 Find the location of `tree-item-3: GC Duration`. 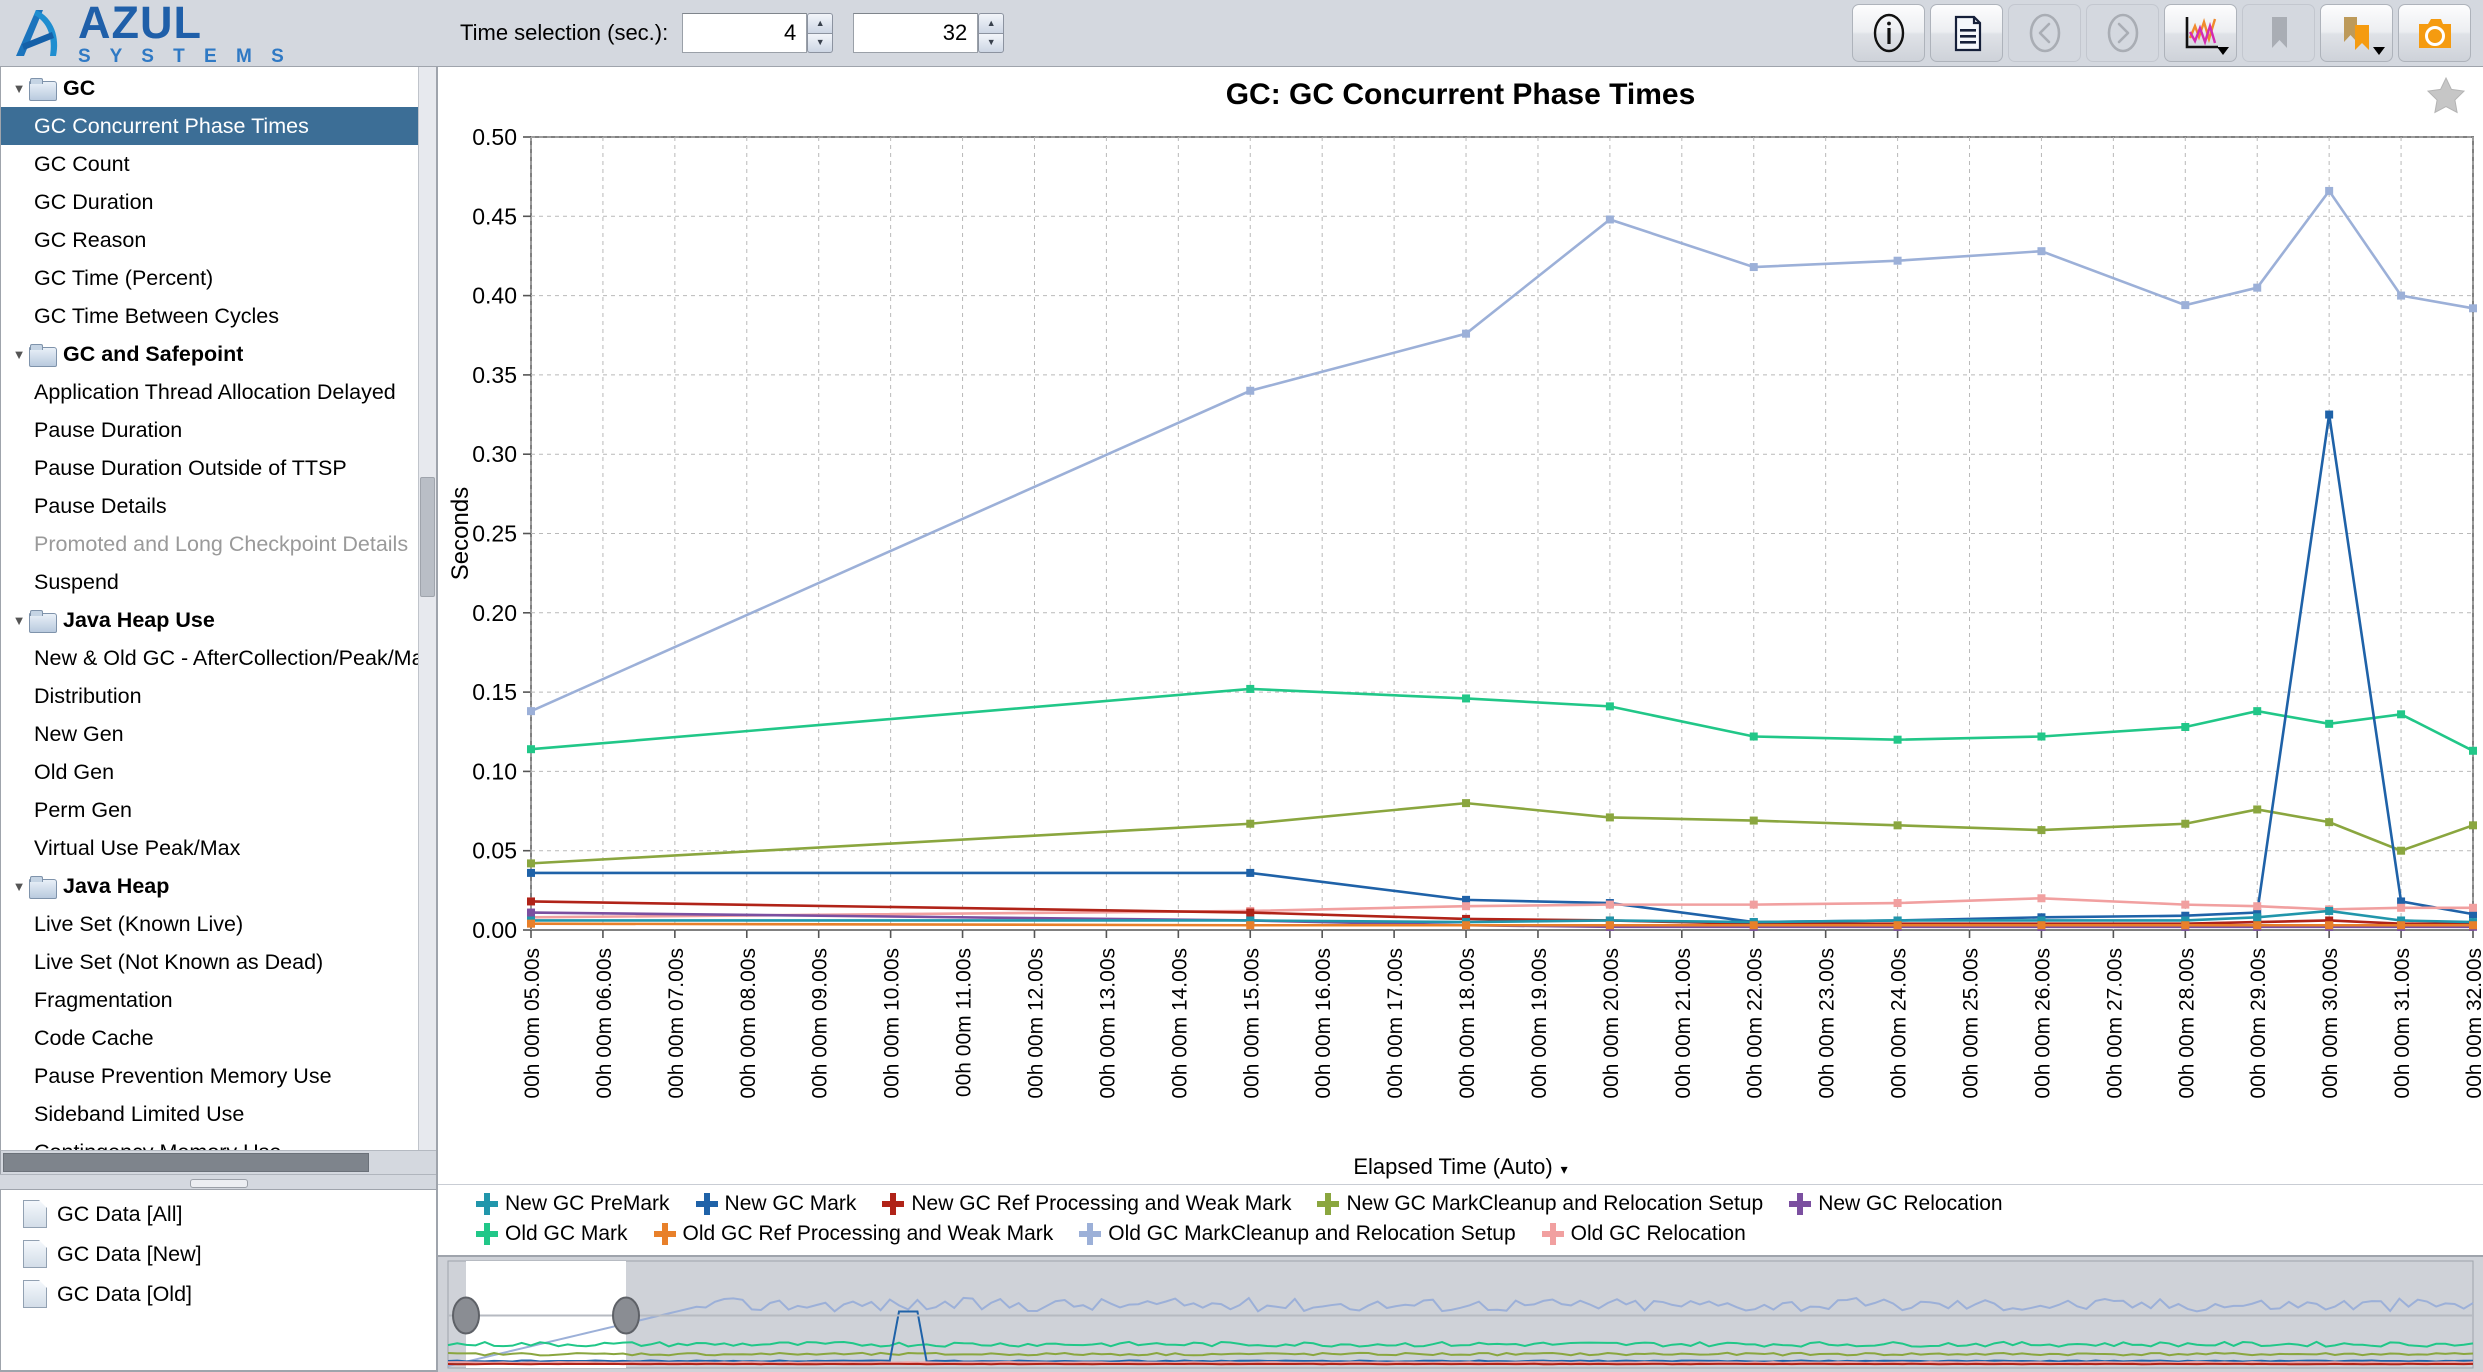

tree-item-3: GC Duration is located at coordinates (218, 202).